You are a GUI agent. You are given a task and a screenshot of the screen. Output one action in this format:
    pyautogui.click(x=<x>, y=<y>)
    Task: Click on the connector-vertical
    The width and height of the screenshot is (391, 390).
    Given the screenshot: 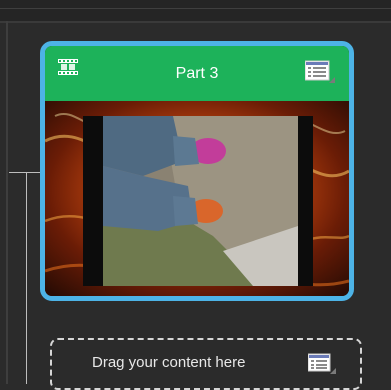 What is the action you would take?
    pyautogui.click(x=26, y=278)
    